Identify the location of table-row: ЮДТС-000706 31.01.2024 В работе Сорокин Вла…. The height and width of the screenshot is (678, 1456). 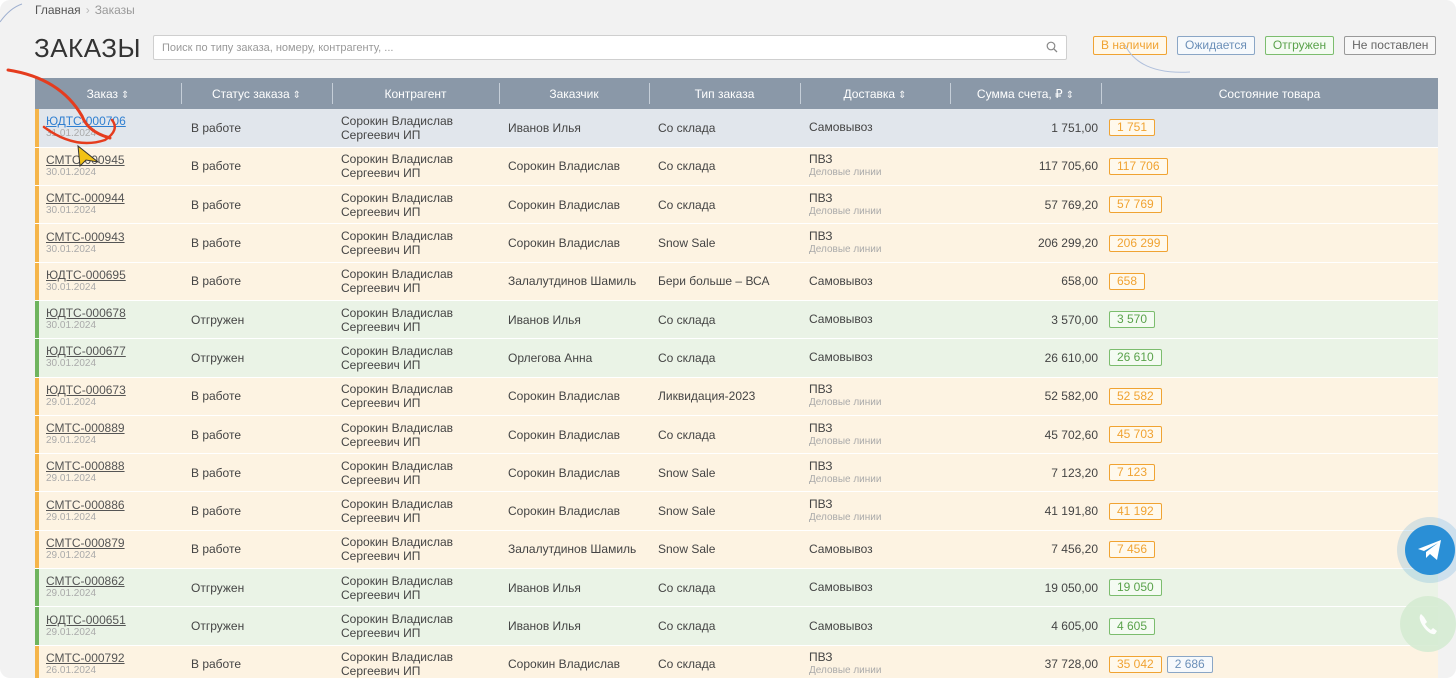
(736, 128).